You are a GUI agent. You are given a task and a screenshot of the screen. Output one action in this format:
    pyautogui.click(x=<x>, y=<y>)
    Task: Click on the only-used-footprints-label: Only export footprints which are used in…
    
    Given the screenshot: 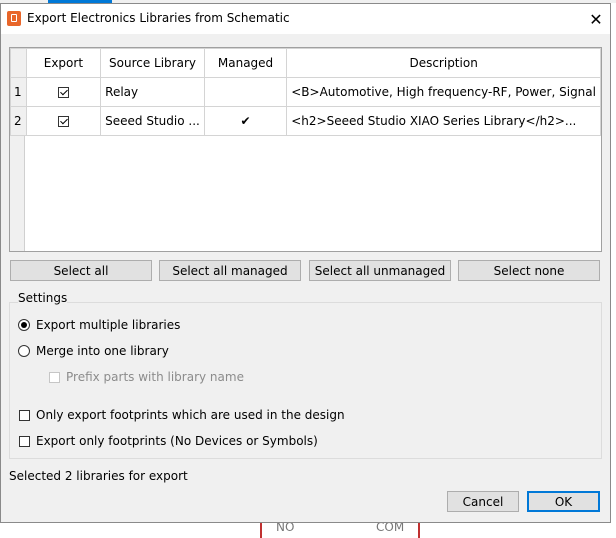 What is the action you would take?
    pyautogui.click(x=190, y=415)
    